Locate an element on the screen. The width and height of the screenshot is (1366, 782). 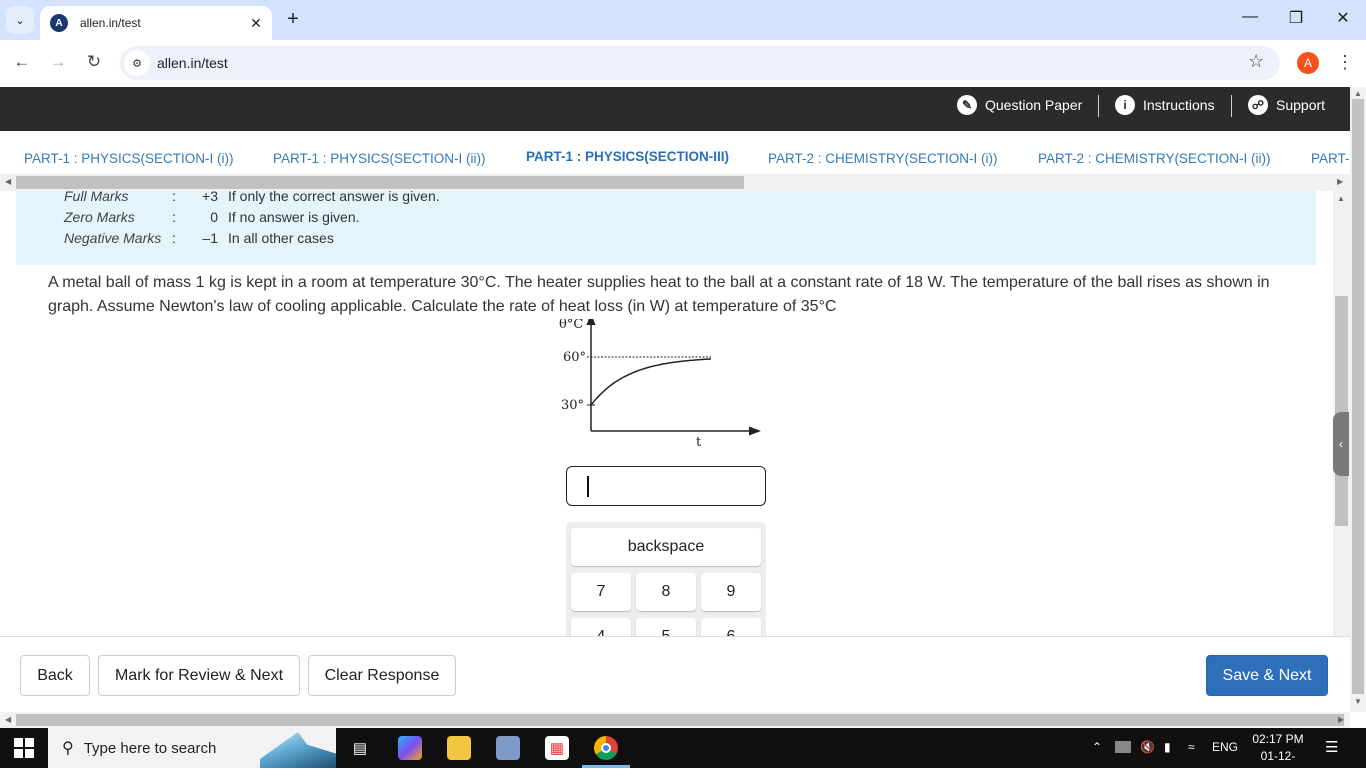
marks-desc: In all other cases is located at coordinates (281, 238).